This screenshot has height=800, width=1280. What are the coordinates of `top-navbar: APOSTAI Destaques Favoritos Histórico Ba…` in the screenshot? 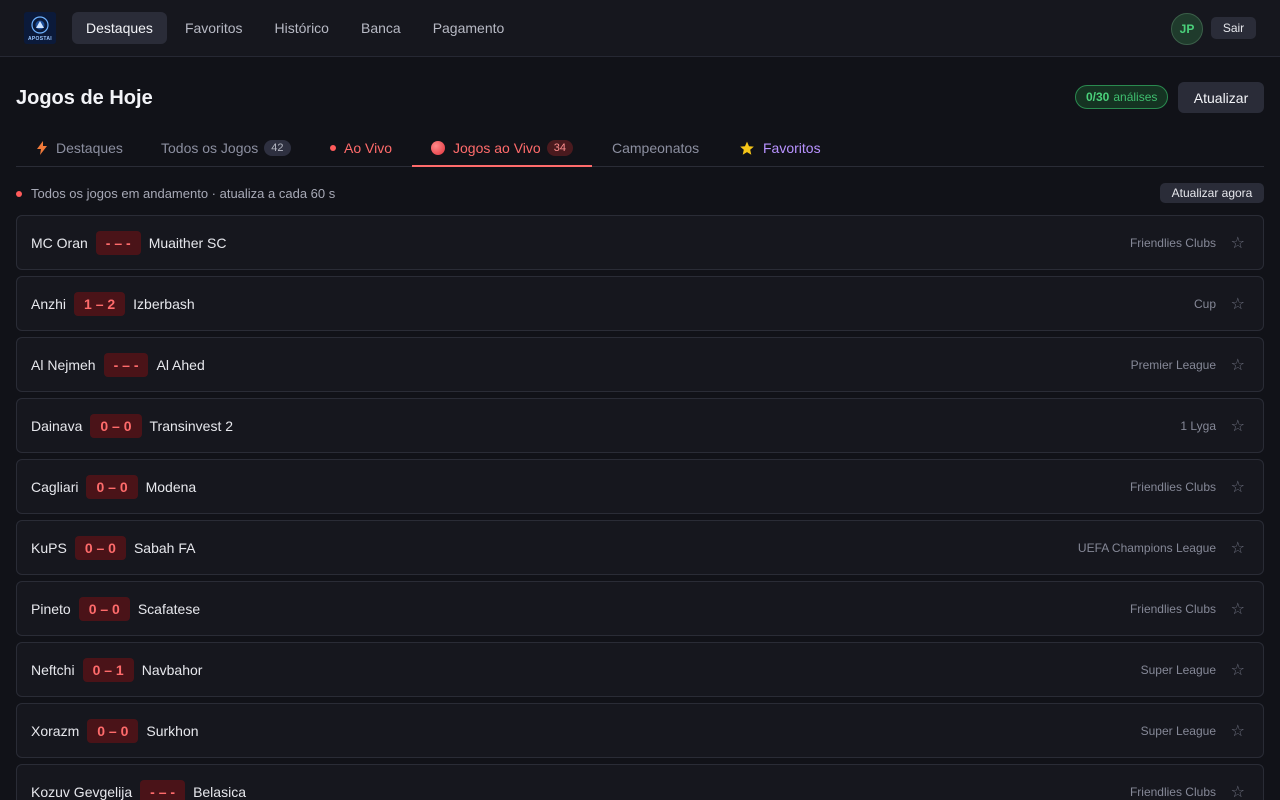 It's located at (640, 28).